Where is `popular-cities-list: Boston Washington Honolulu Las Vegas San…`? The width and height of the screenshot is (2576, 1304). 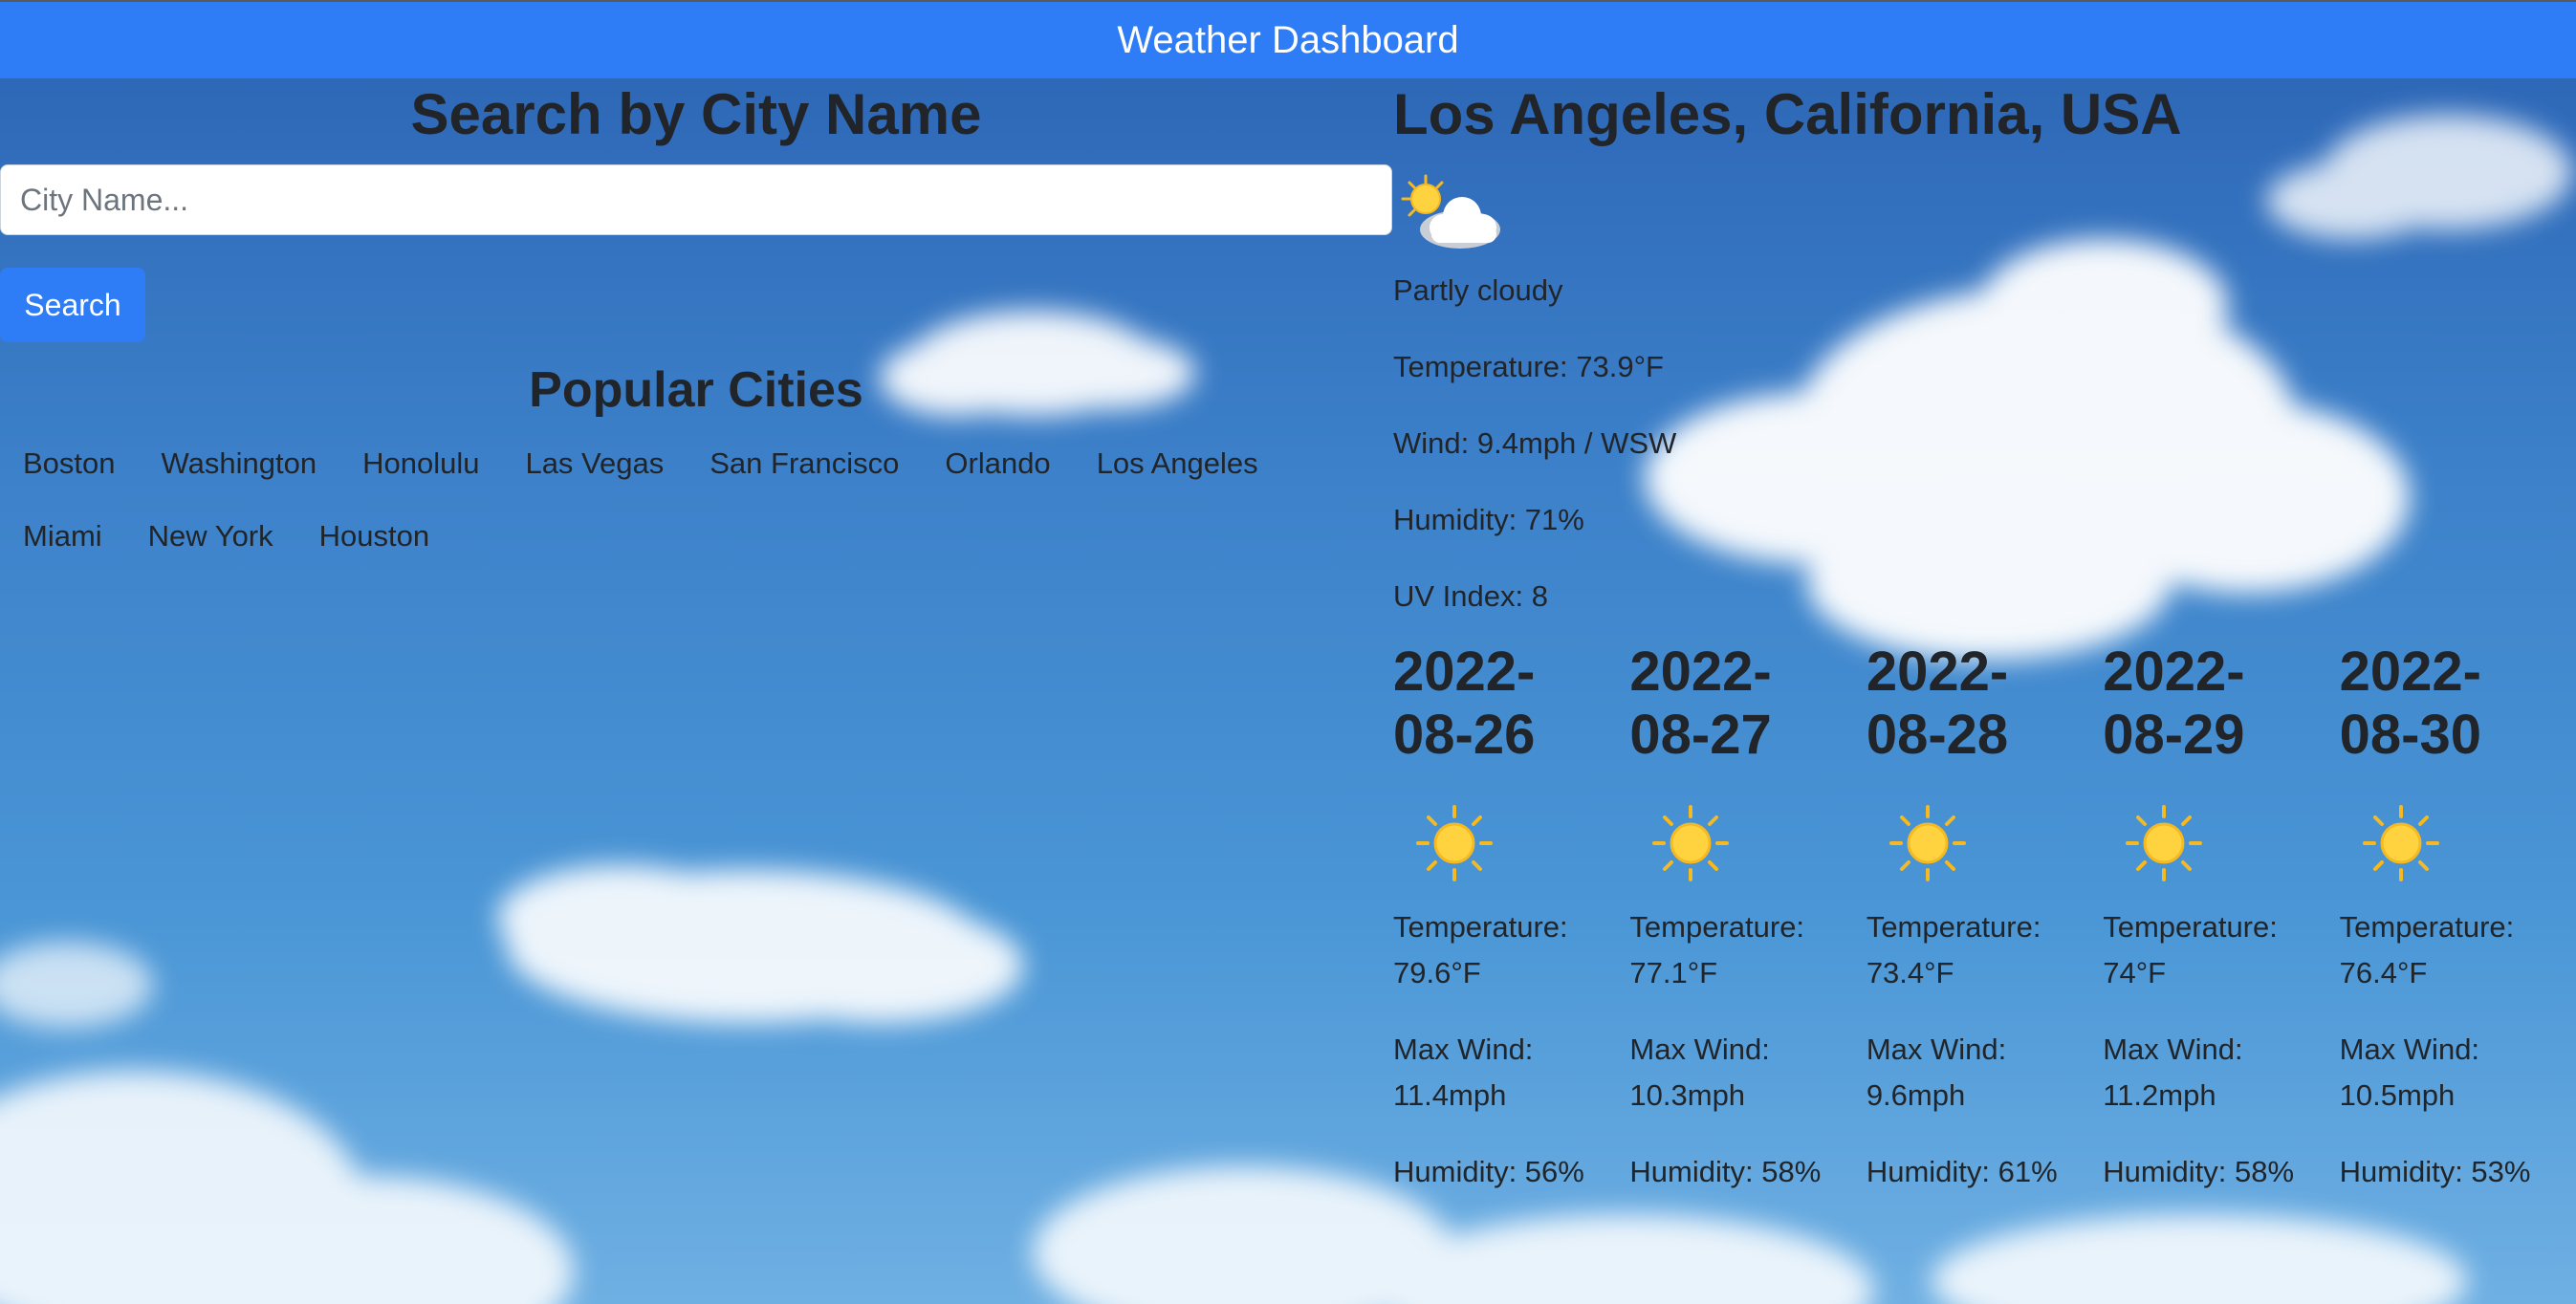 popular-cities-list: Boston Washington Honolulu Las Vegas San… is located at coordinates (696, 505).